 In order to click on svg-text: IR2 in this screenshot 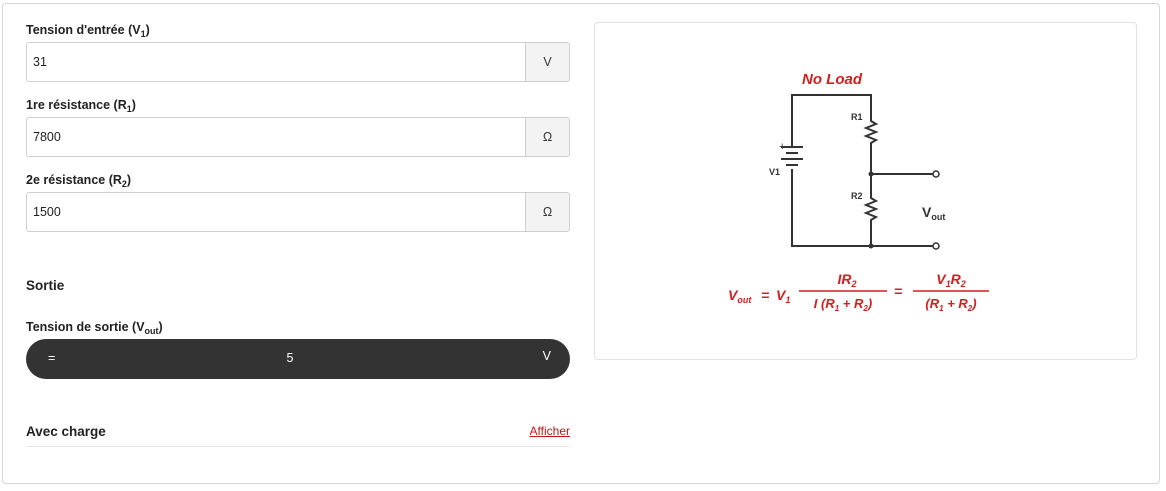, I will do `click(846, 280)`.